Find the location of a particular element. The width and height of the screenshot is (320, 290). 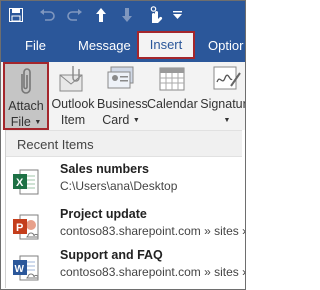

item-name: Support and FAQ is located at coordinates (111, 255).